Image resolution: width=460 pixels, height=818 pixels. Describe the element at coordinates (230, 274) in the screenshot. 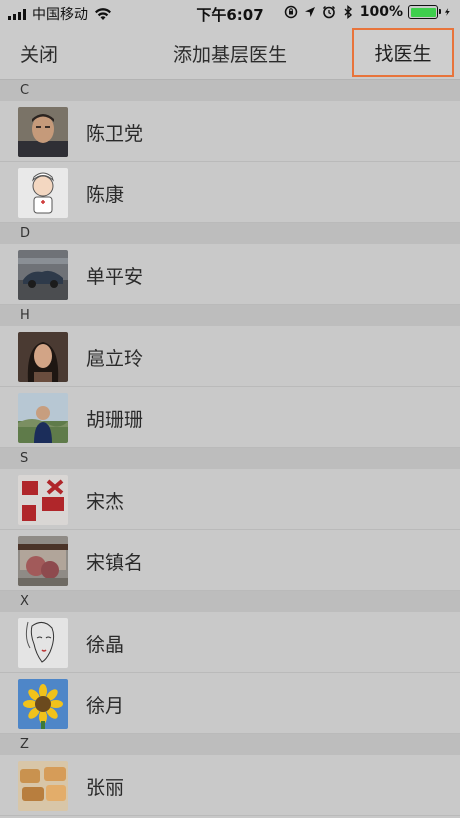

I see `doctor-row: 单平安` at that location.